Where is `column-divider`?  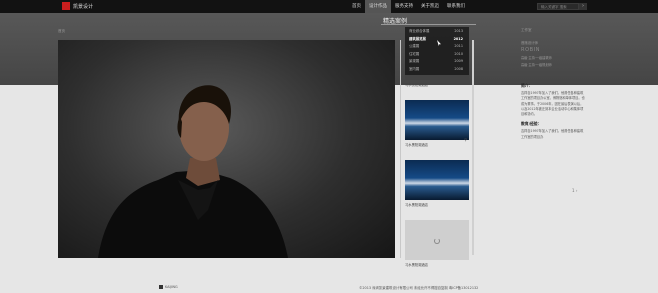
column-divider is located at coordinates (400, 149).